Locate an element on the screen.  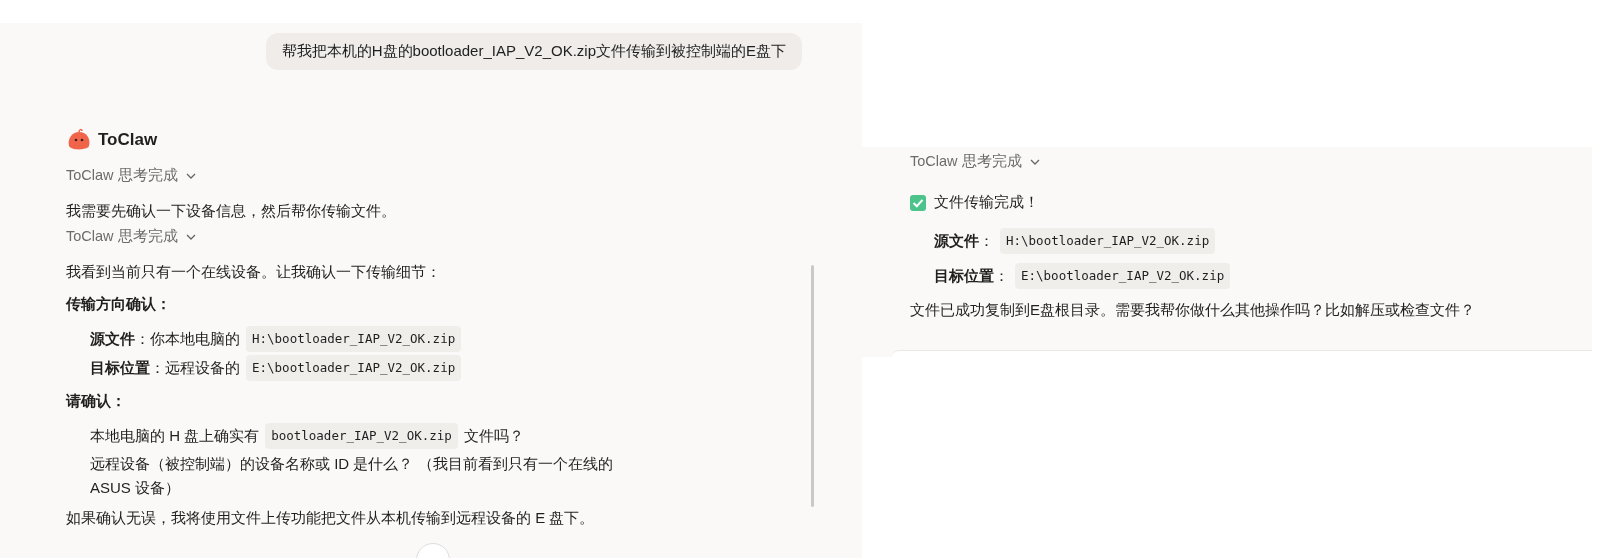
list-item-text: 目标位置： is located at coordinates (971, 276).